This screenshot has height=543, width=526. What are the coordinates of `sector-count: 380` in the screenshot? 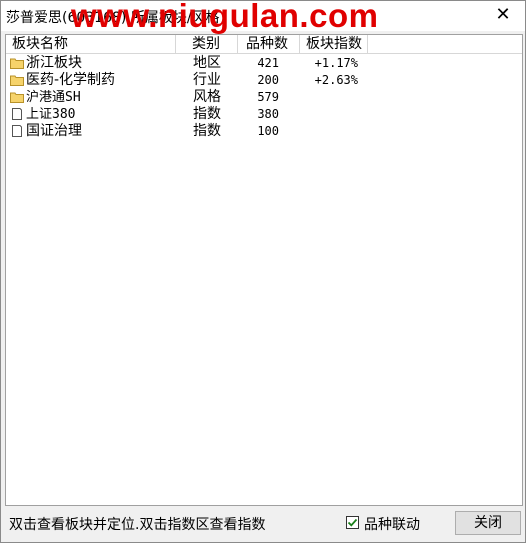 It's located at (268, 114).